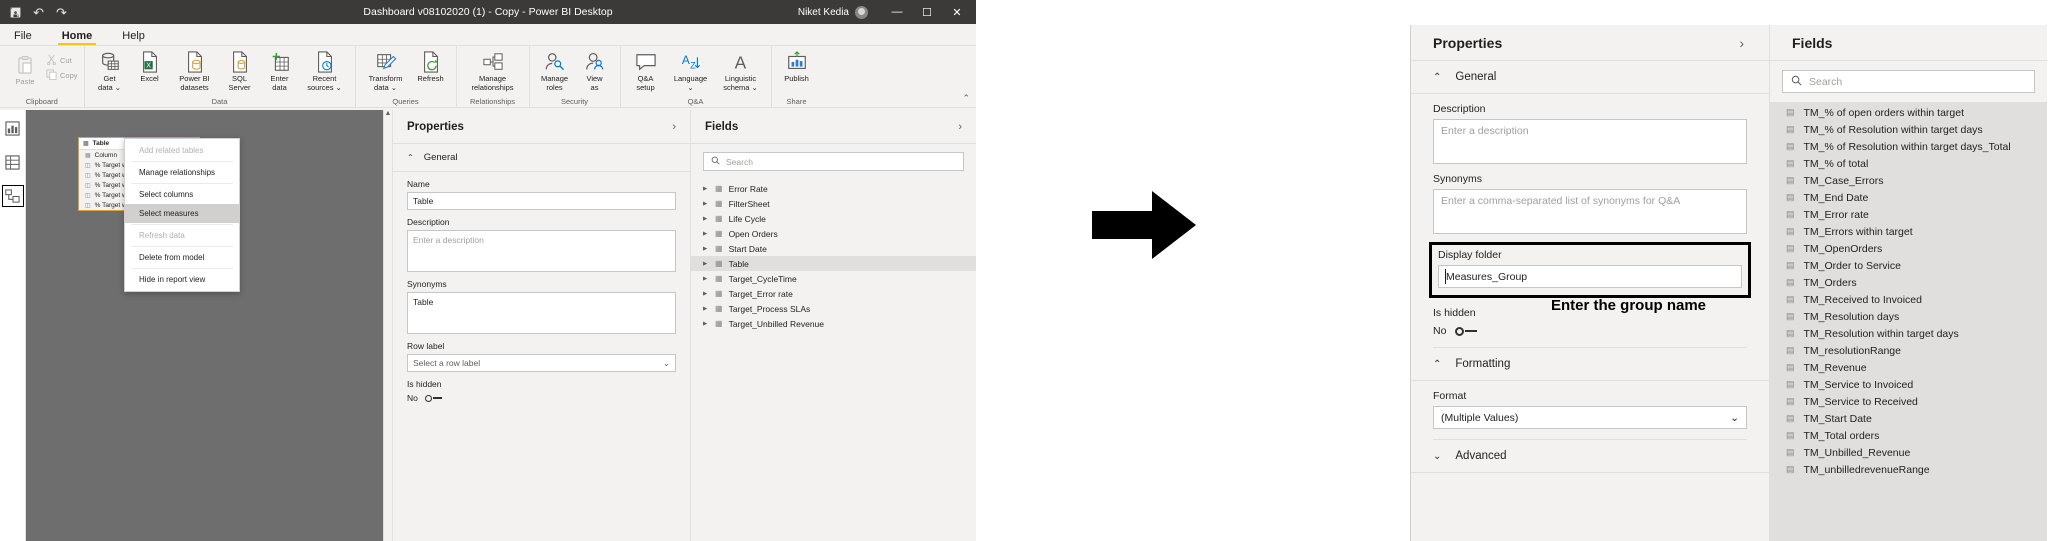 The width and height of the screenshot is (2048, 541). Describe the element at coordinates (861, 12) in the screenshot. I see `avatar` at that location.